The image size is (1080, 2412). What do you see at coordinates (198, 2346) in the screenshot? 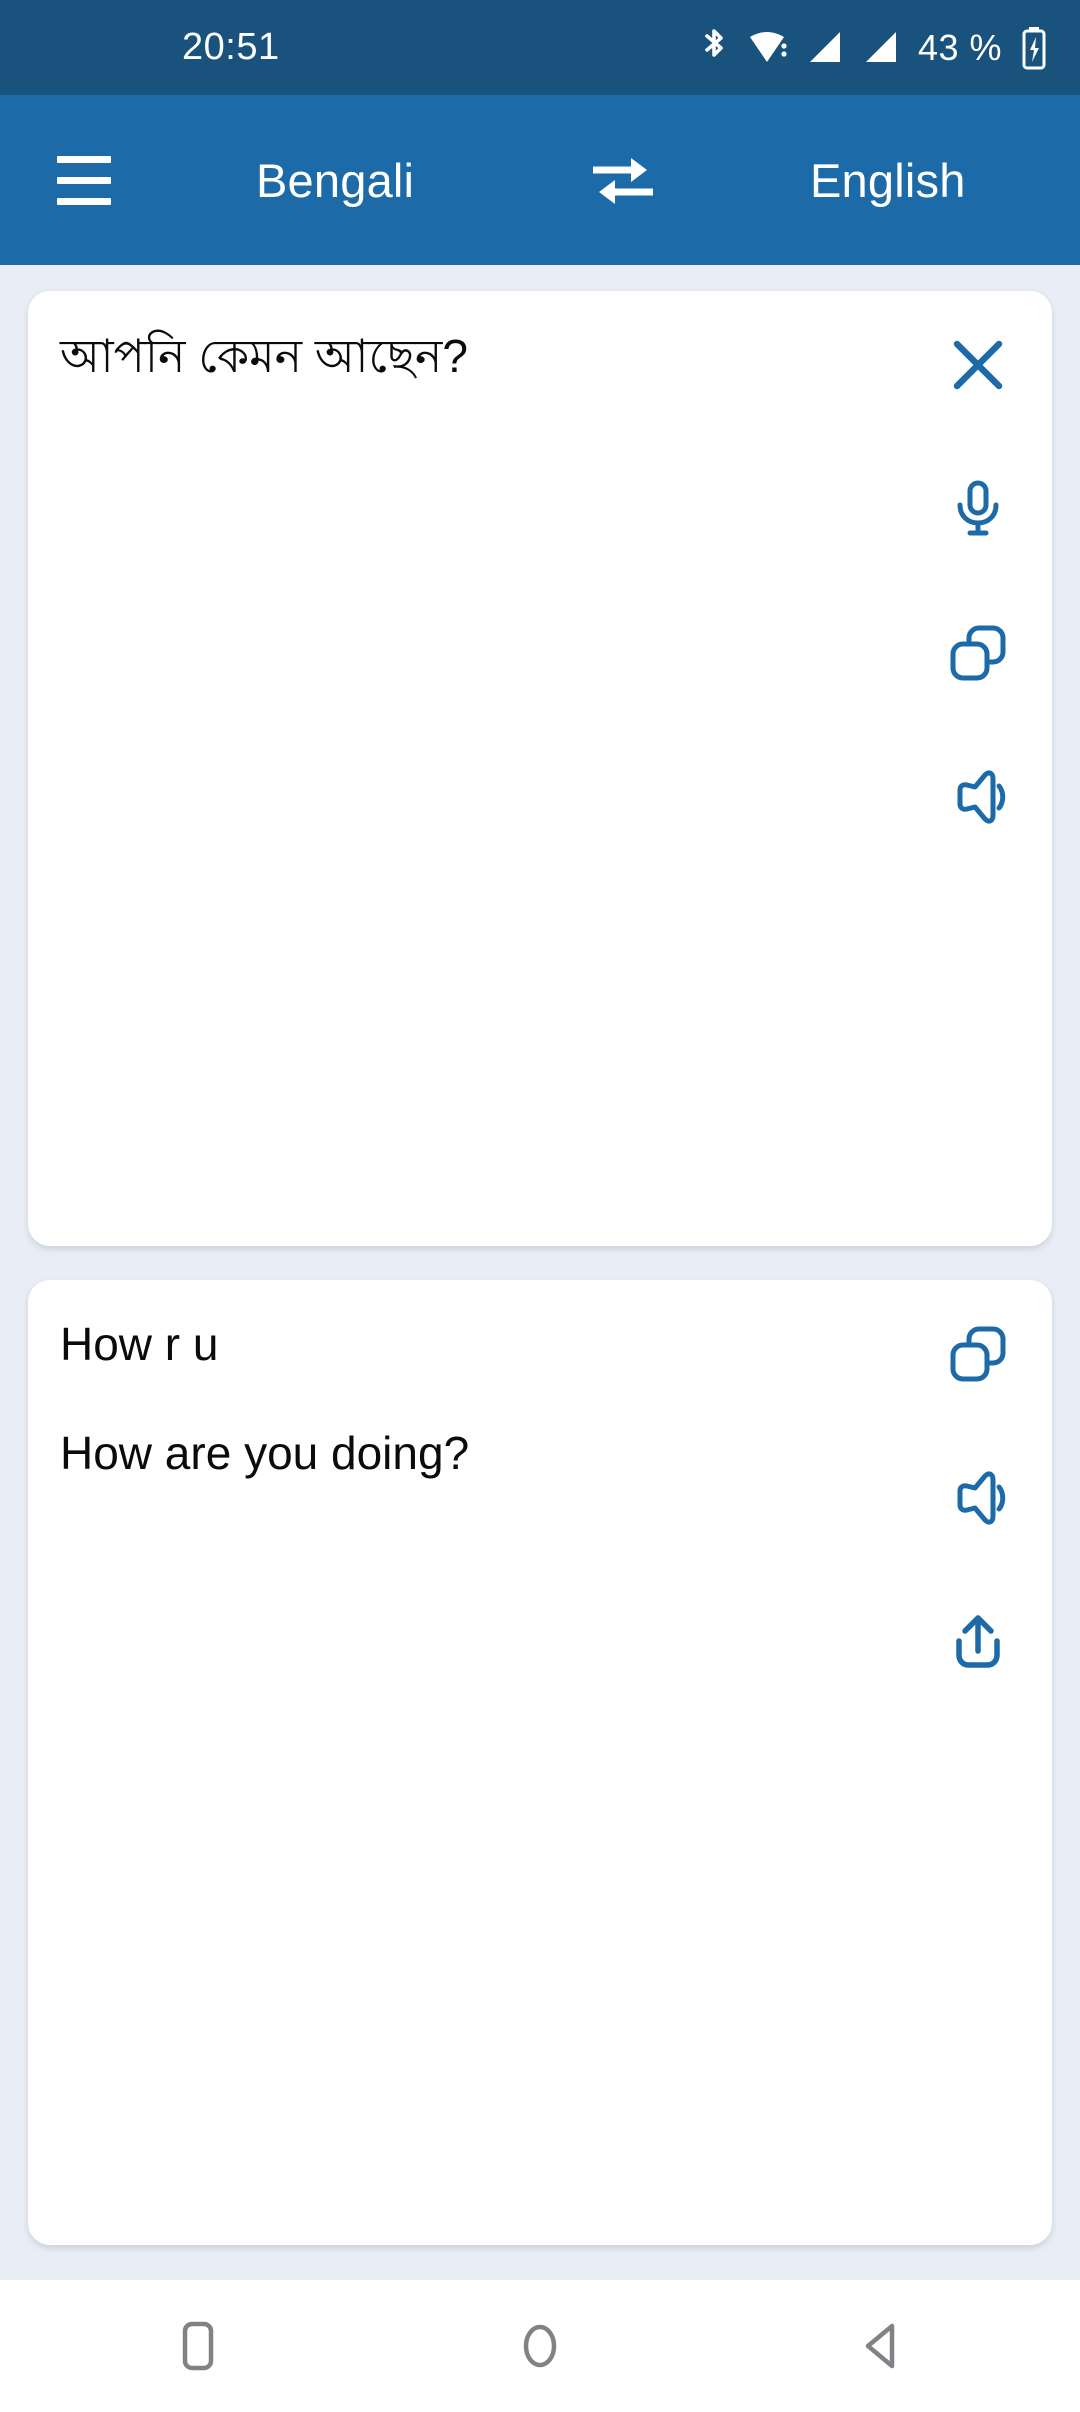
I see `recents-icon` at bounding box center [198, 2346].